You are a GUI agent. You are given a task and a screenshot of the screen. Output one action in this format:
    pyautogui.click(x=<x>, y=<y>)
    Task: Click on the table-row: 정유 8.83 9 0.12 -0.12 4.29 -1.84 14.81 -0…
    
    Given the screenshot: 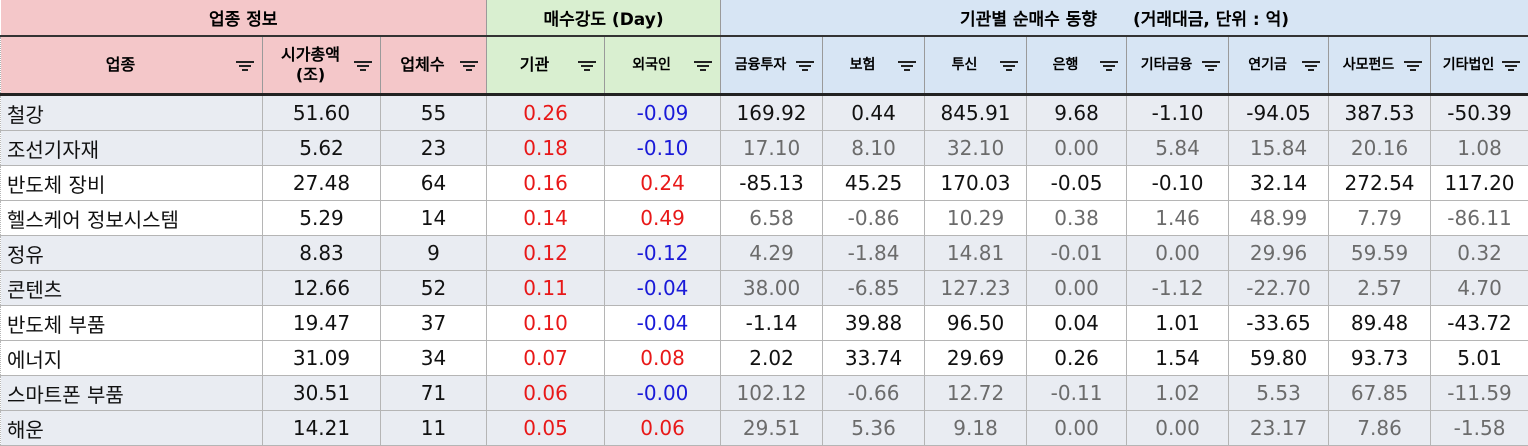 What is the action you would take?
    pyautogui.click(x=764, y=253)
    